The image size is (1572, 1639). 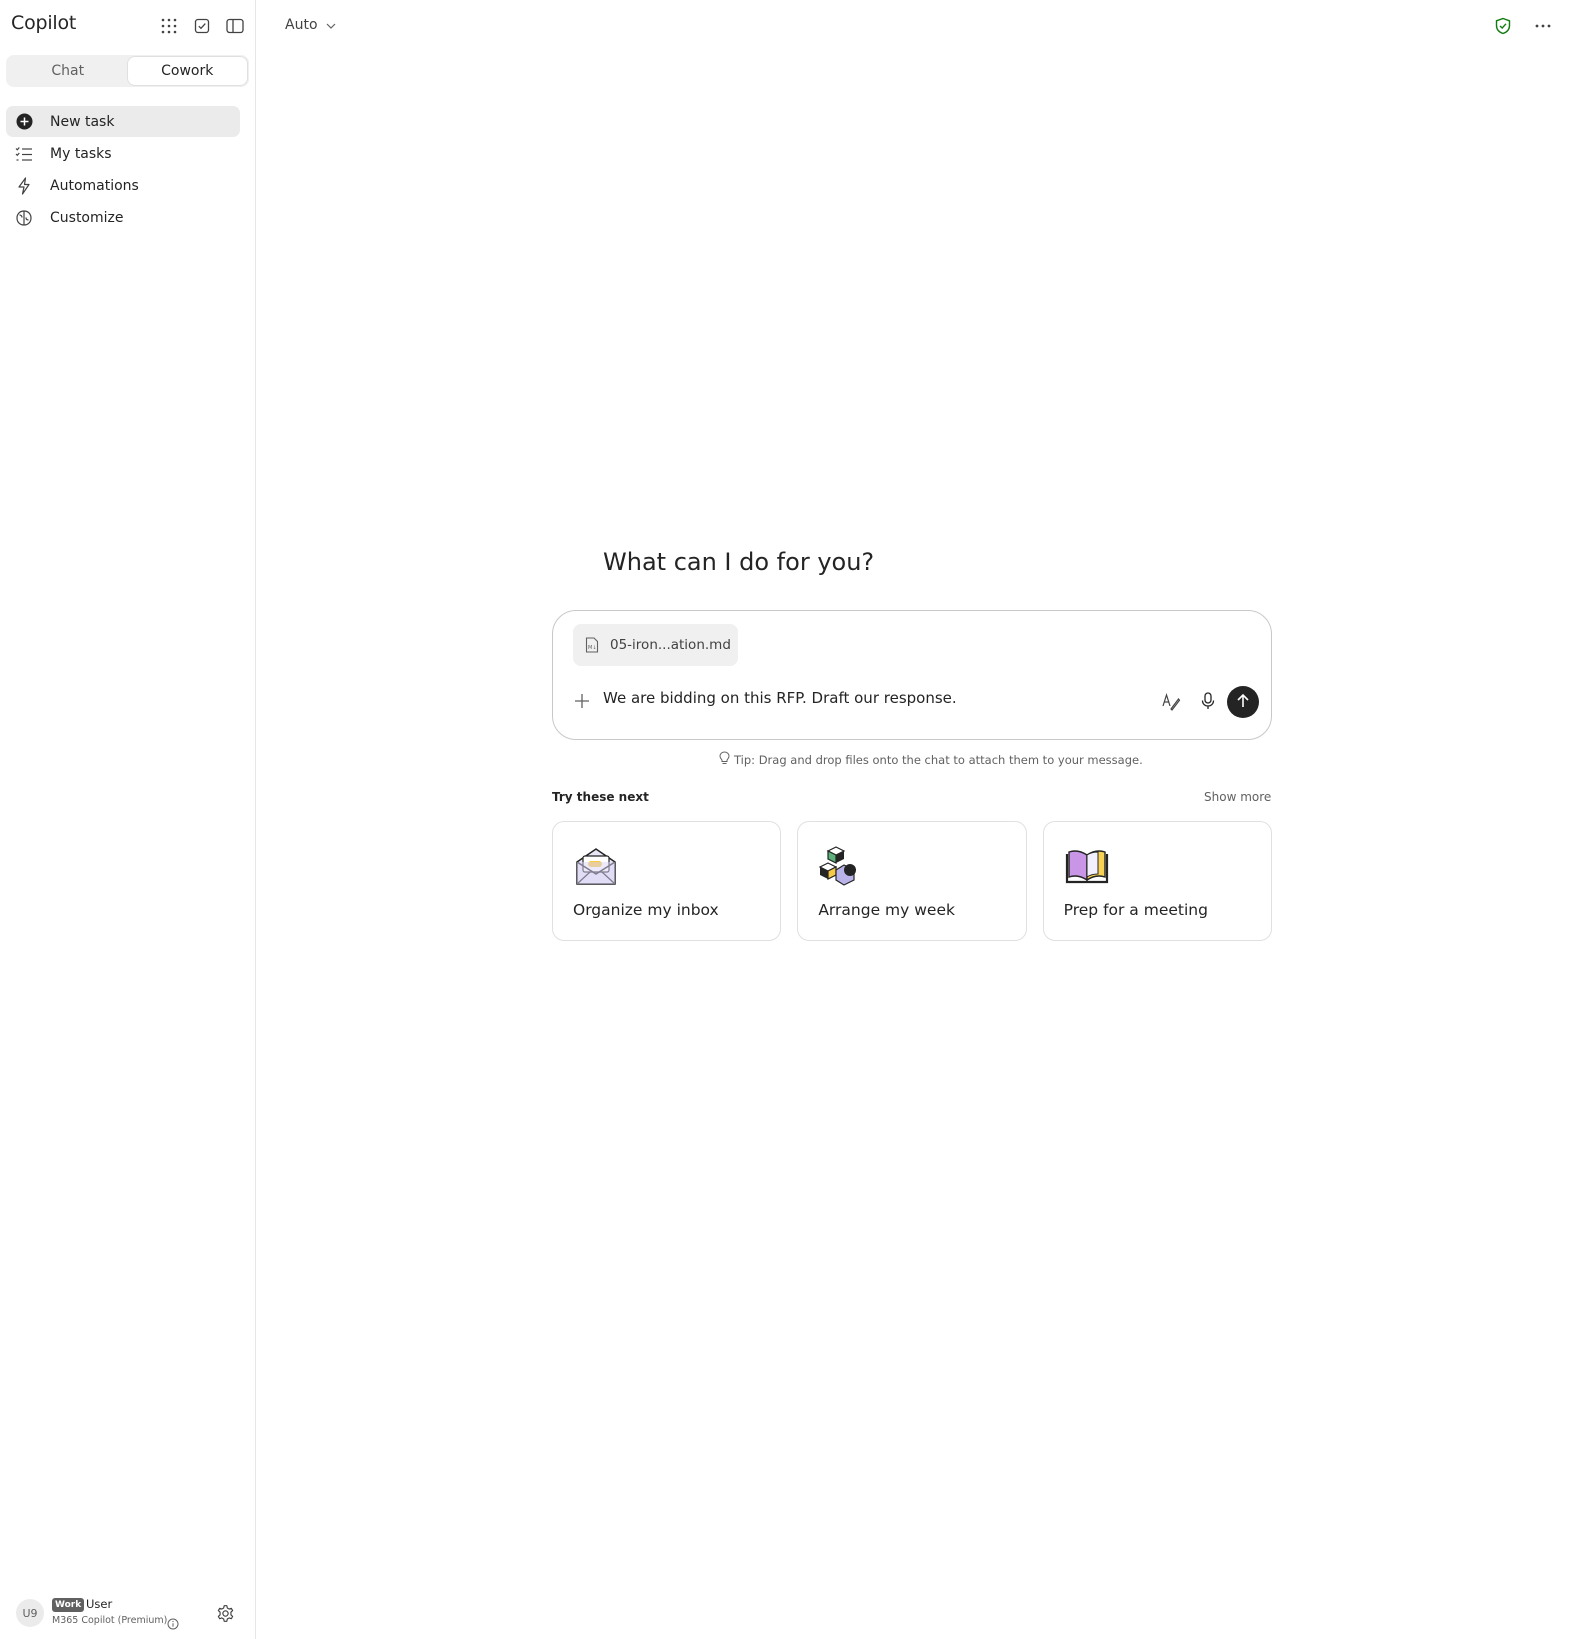 What do you see at coordinates (24, 122) in the screenshot?
I see `add-circle-icon` at bounding box center [24, 122].